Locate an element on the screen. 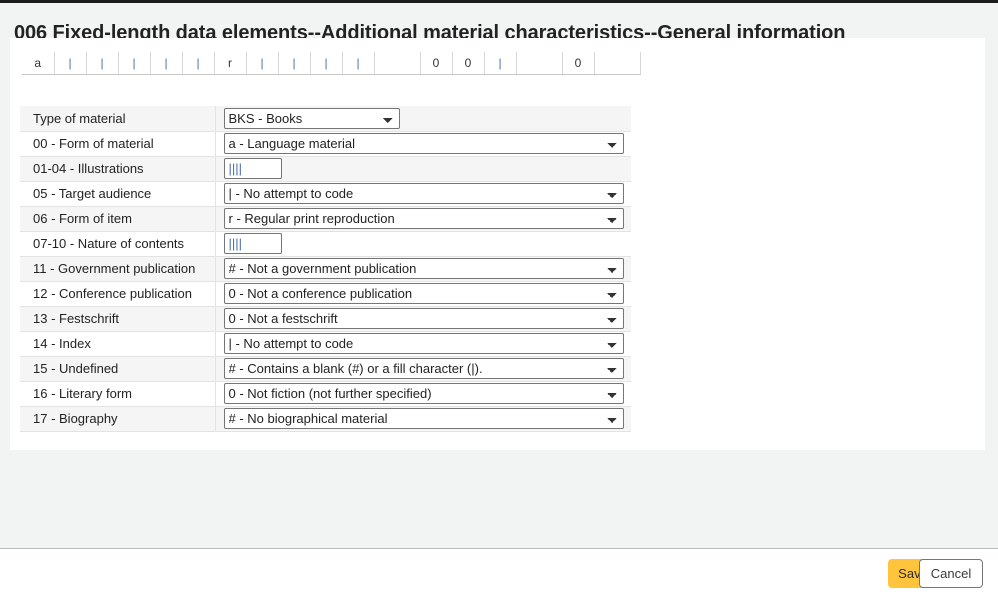 The height and width of the screenshot is (598, 998). footer-action-bar: Save Cancel is located at coordinates (499, 573).